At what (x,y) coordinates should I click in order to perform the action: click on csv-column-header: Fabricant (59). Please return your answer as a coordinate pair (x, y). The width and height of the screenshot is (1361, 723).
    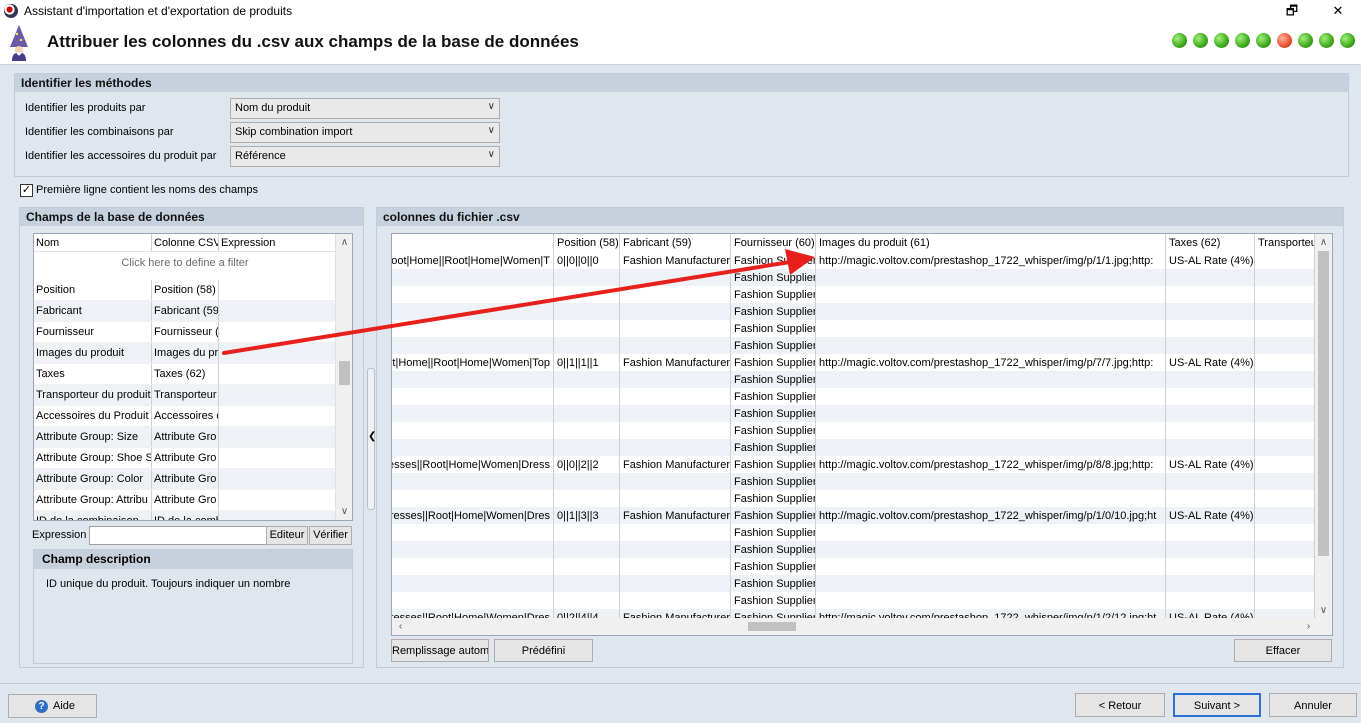
    Looking at the image, I should click on (675, 243).